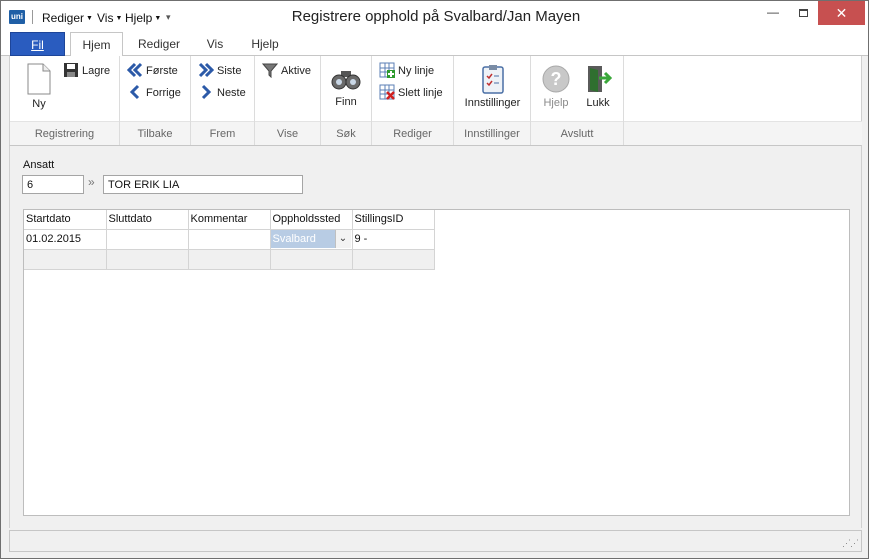  What do you see at coordinates (215, 44) in the screenshot?
I see `tab-vis: Vis` at bounding box center [215, 44].